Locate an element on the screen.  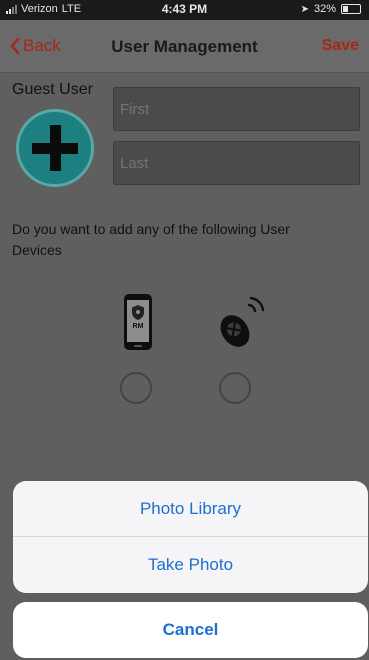
phone-device-radio is located at coordinates (136, 388).